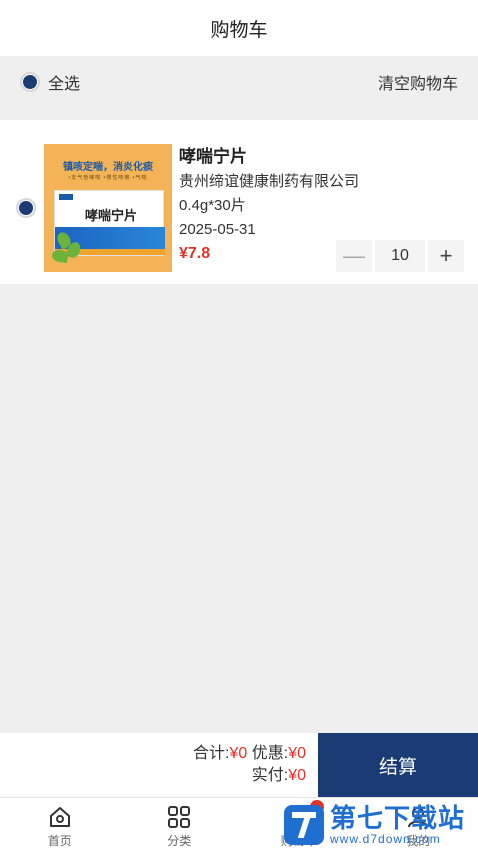  I want to click on checkout-button: 结算, so click(398, 765).